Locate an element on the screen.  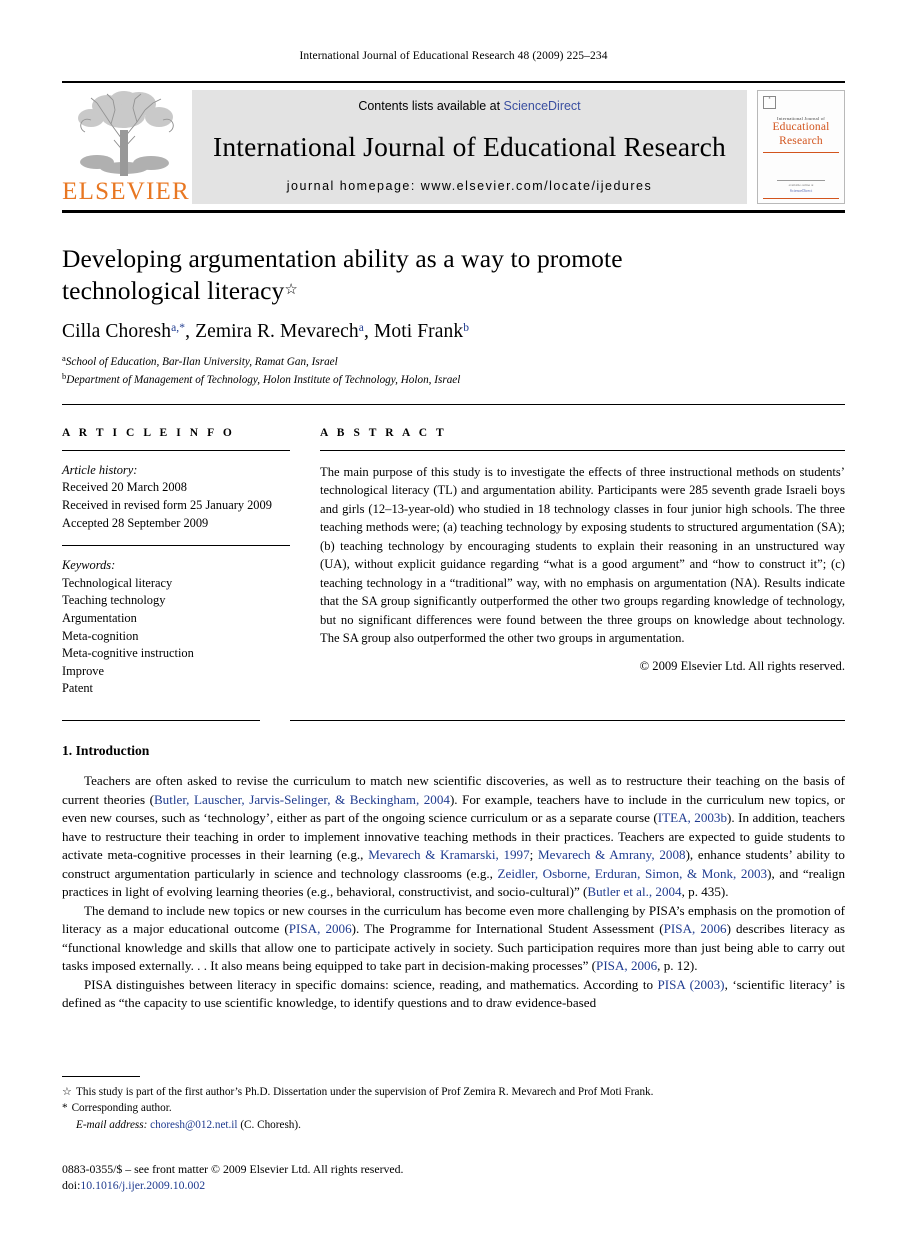
citation-link: Mevarech & Amrany, 2008 is located at coordinates (612, 854).